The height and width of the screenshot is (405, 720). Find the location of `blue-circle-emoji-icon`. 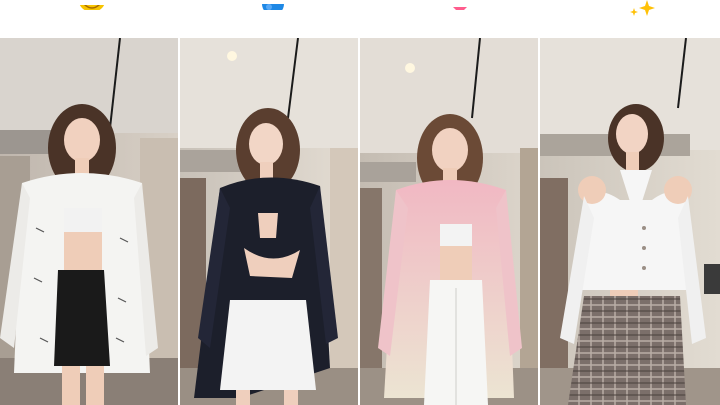

blue-circle-emoji-icon is located at coordinates (273, 5).